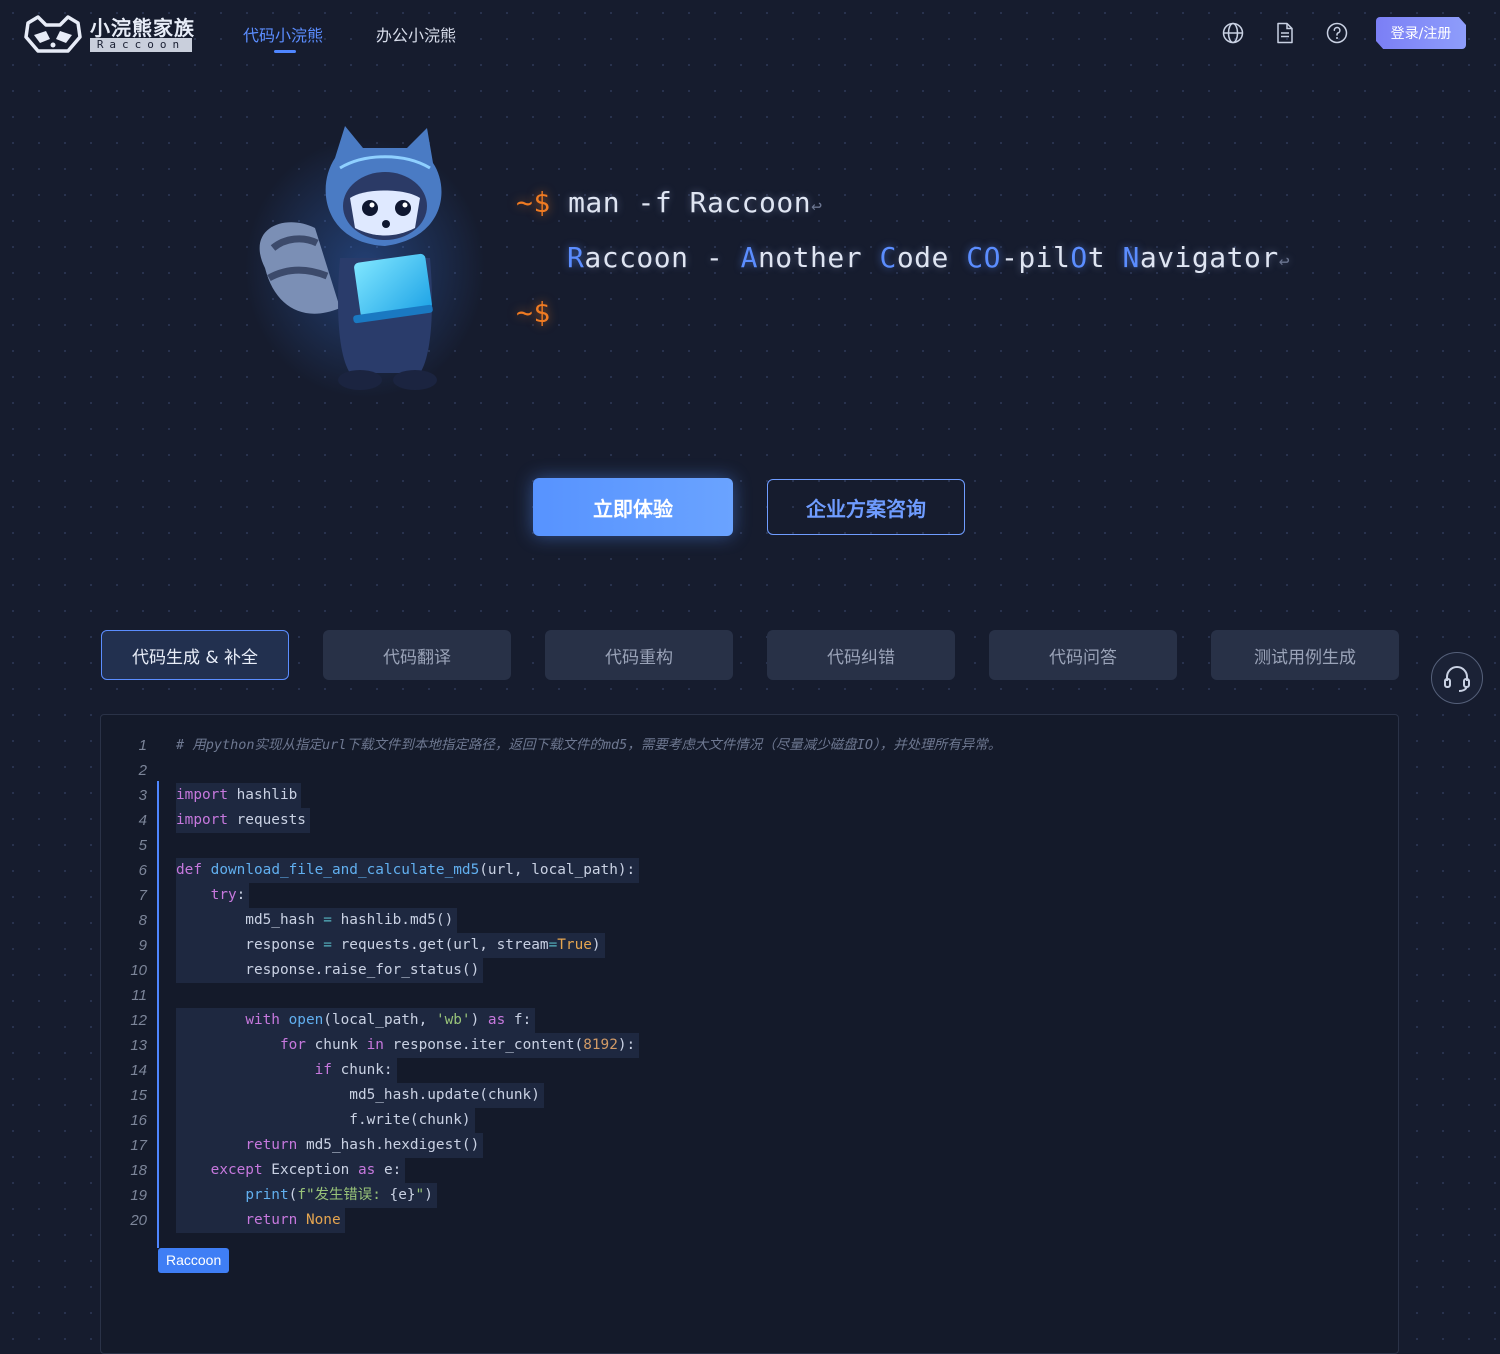 The width and height of the screenshot is (1500, 1354). I want to click on raccoon-ai-badge: Raccoon, so click(194, 1260).